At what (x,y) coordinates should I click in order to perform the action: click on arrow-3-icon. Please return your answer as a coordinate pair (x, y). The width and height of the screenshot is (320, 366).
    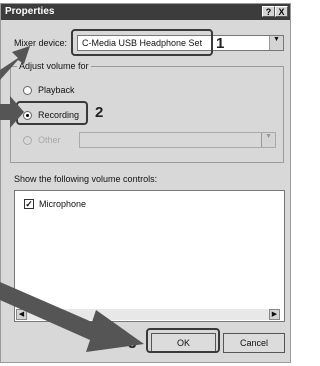
    Looking at the image, I should click on (72, 317).